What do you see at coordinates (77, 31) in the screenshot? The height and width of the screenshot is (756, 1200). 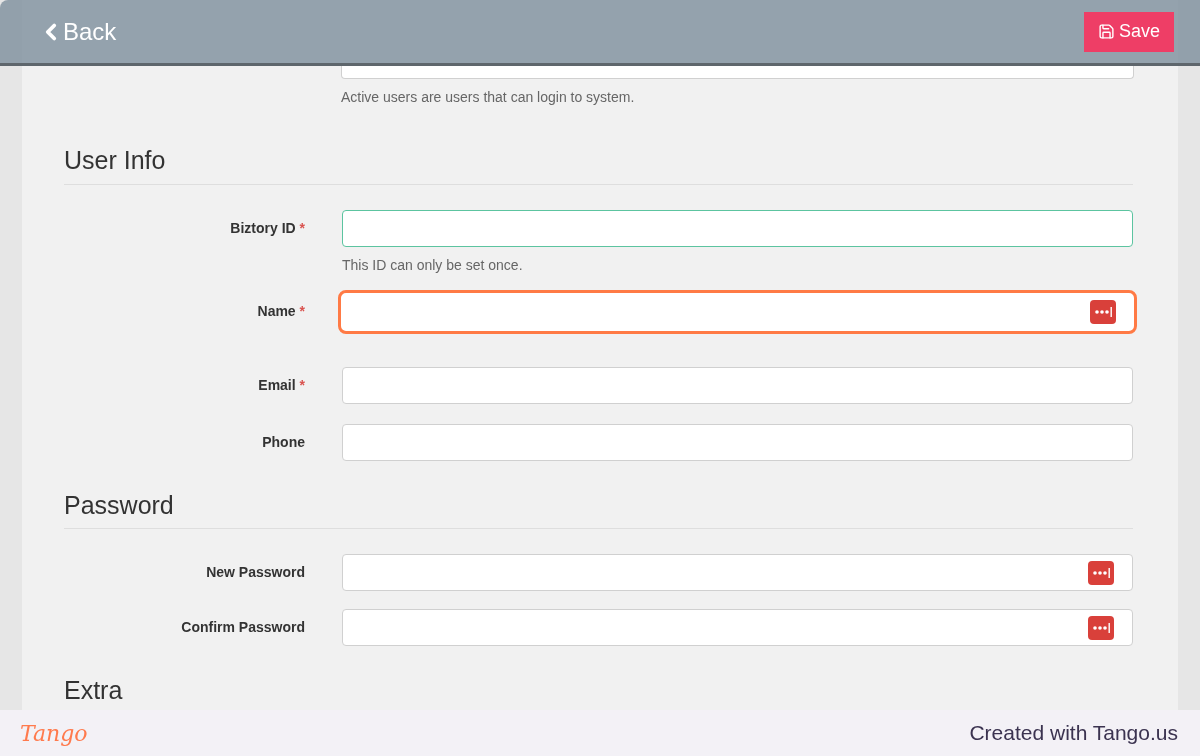 I see `back-button: Back` at bounding box center [77, 31].